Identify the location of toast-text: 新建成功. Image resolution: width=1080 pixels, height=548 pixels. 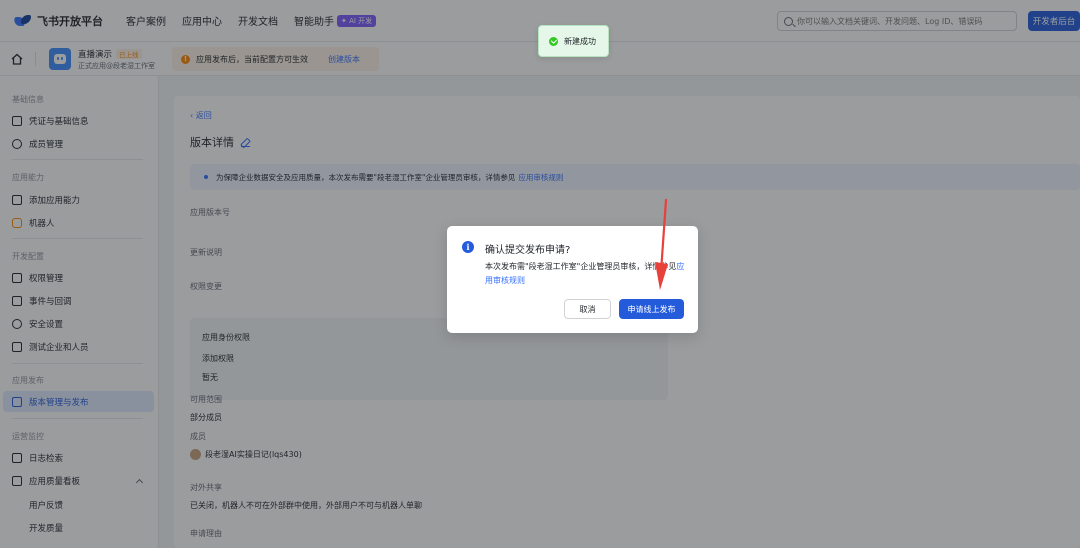
(580, 41).